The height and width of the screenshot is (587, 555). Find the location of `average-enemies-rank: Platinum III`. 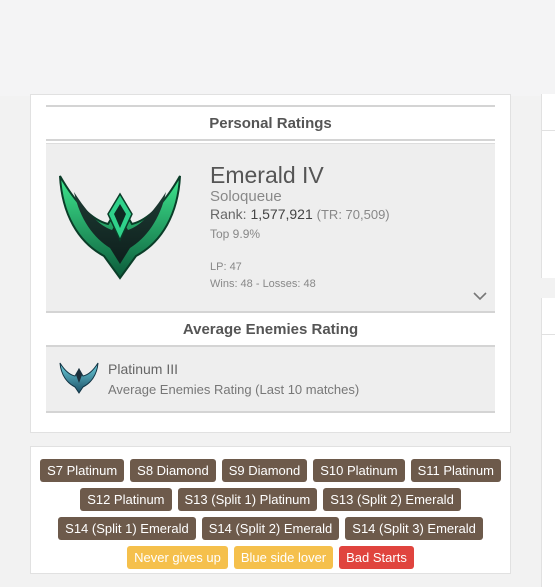

average-enemies-rank: Platinum III is located at coordinates (143, 369).